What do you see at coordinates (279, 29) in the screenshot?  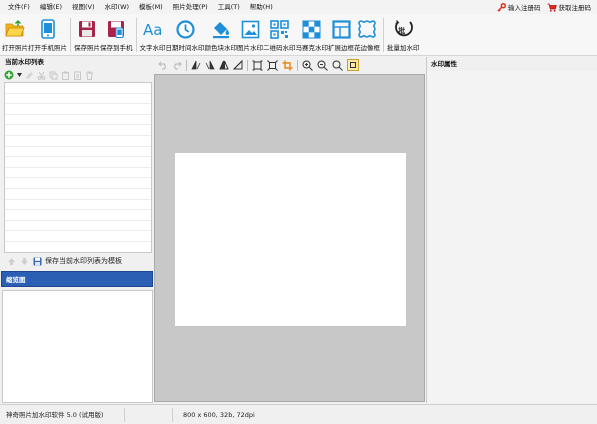 I see `qrcode-icon` at bounding box center [279, 29].